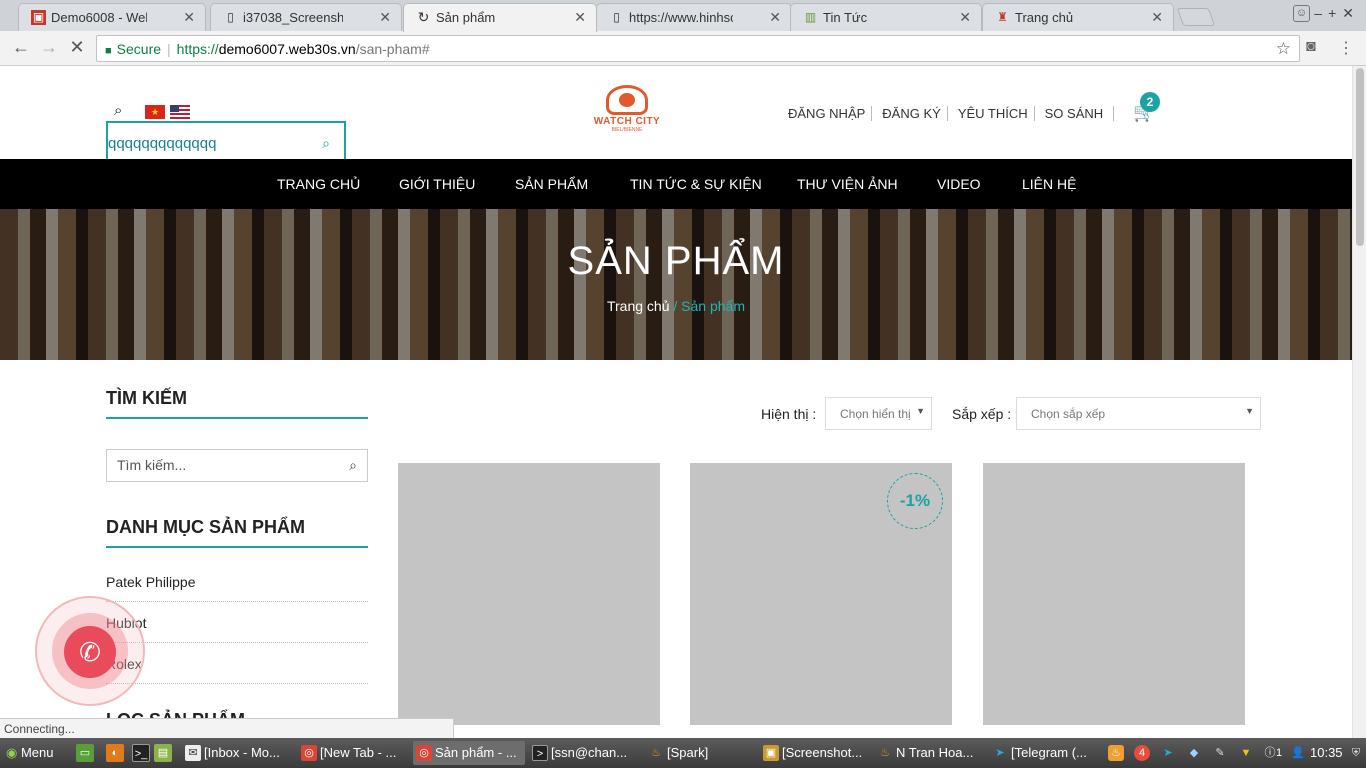 This screenshot has width=1366, height=768. What do you see at coordinates (423, 17) in the screenshot?
I see `loading-spinner-icon: ↻` at bounding box center [423, 17].